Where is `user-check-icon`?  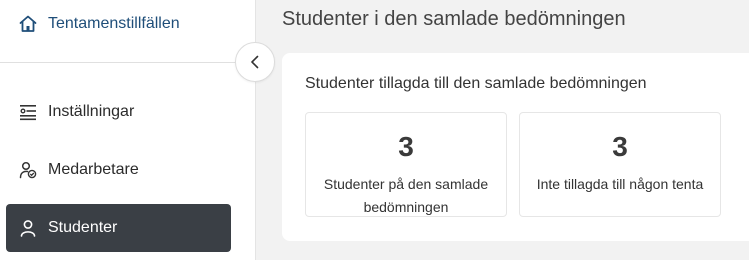
user-check-icon is located at coordinates (28, 170).